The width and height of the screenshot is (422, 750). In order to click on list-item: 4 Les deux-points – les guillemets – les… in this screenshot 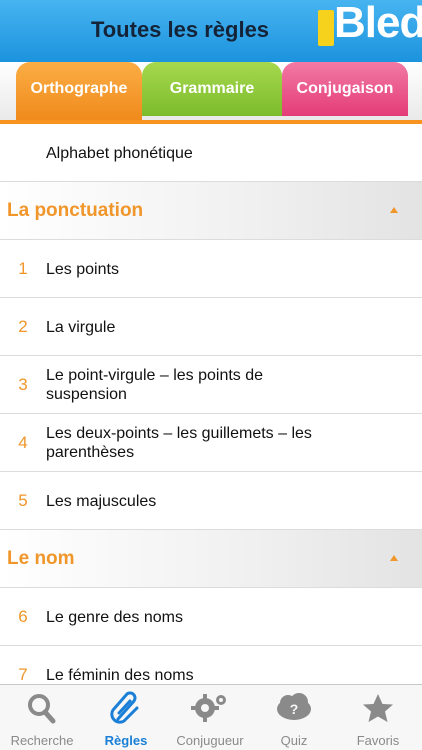, I will do `click(211, 443)`.